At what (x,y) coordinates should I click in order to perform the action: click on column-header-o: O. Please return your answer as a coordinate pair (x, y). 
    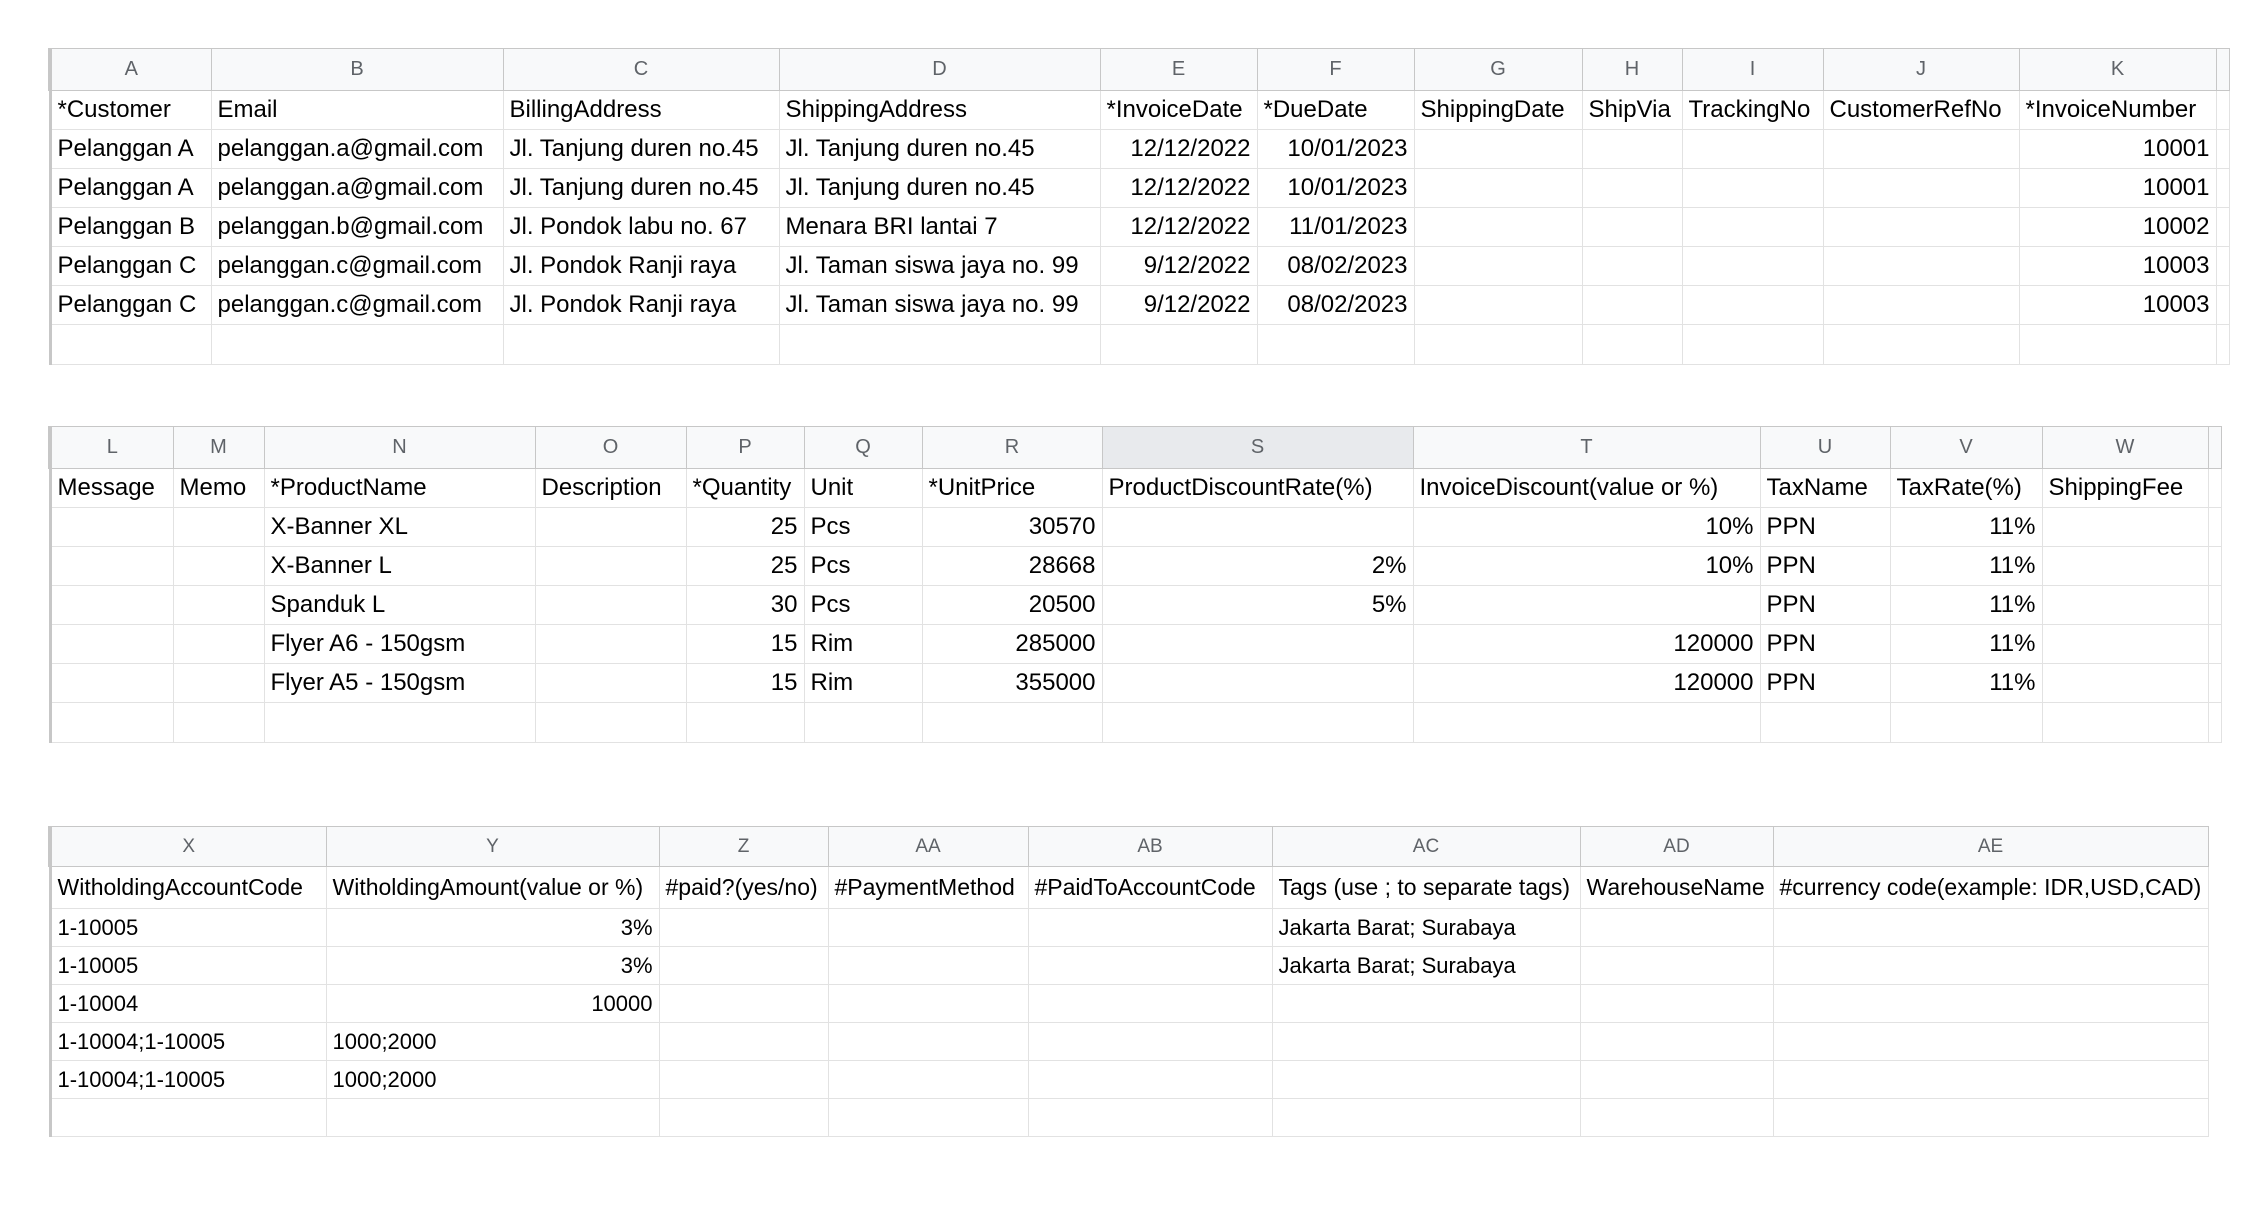
    Looking at the image, I should click on (611, 447).